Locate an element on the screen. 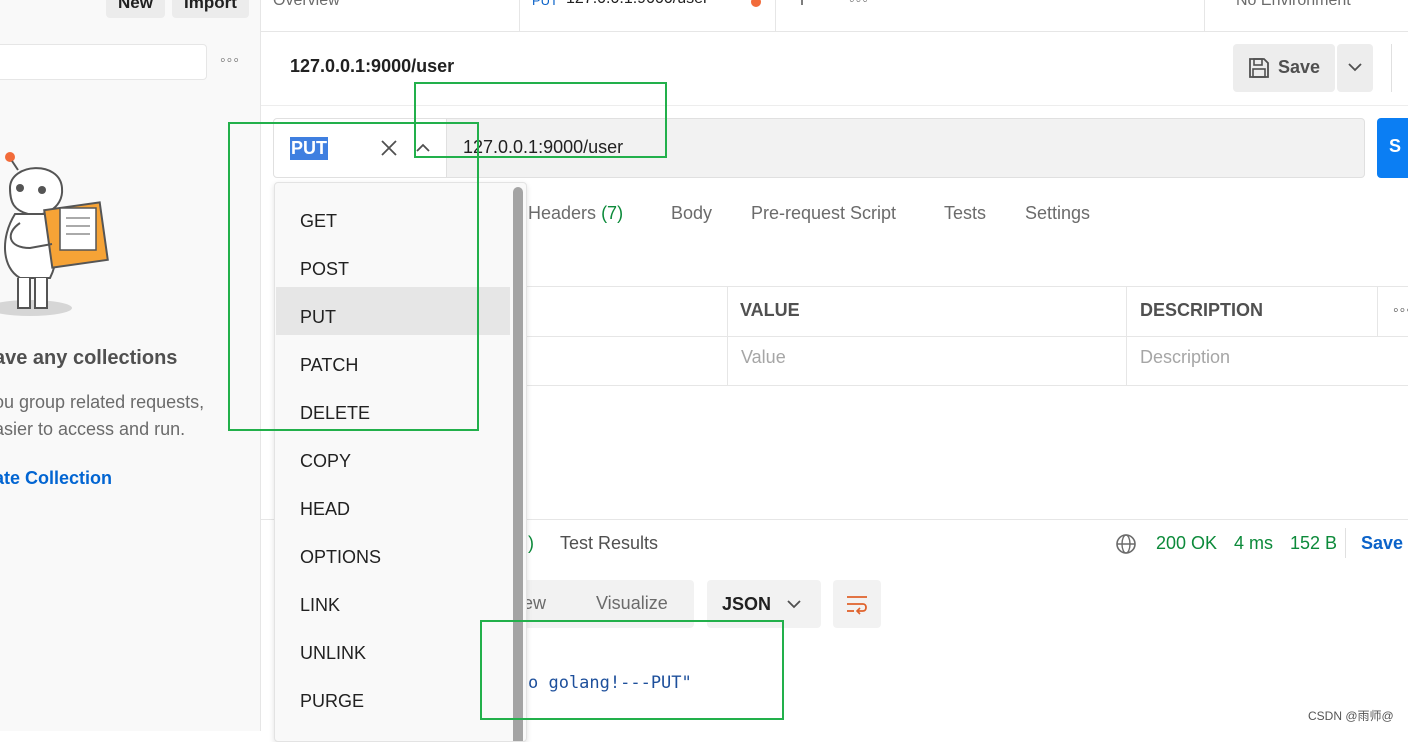  save-disk-icon is located at coordinates (1259, 68).